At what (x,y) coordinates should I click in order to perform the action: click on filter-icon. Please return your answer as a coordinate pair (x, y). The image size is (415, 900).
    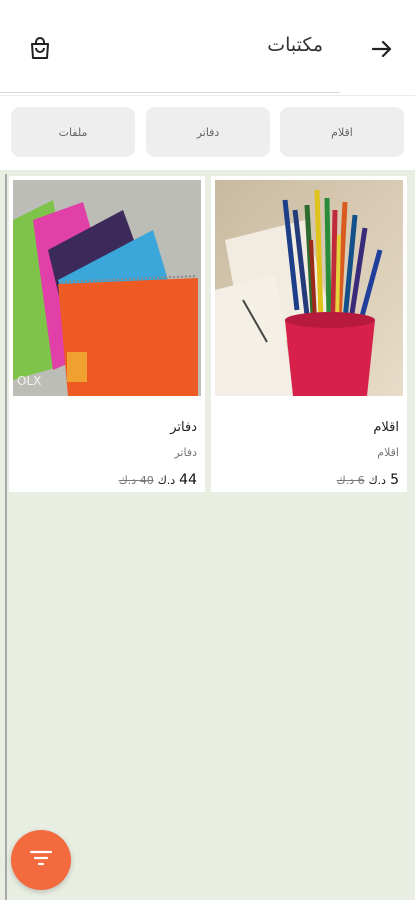
    Looking at the image, I should click on (41, 860).